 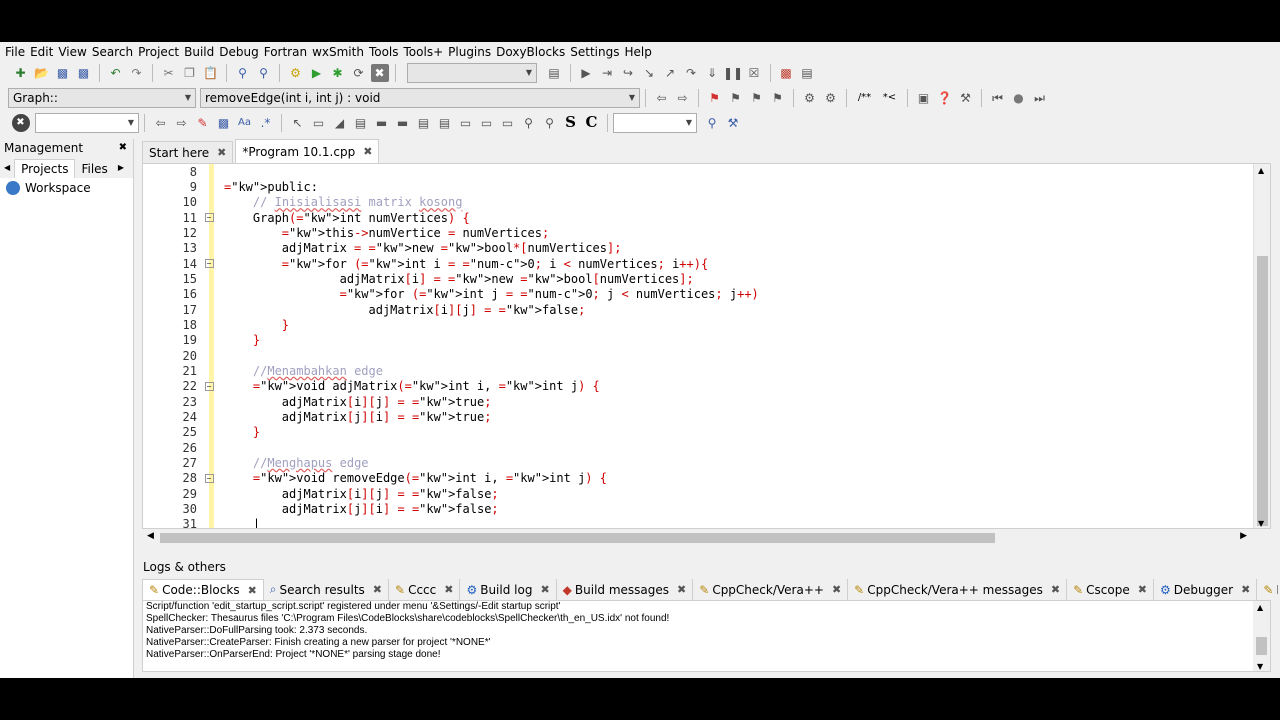 I want to click on menu-plugins: Plugins, so click(x=471, y=52).